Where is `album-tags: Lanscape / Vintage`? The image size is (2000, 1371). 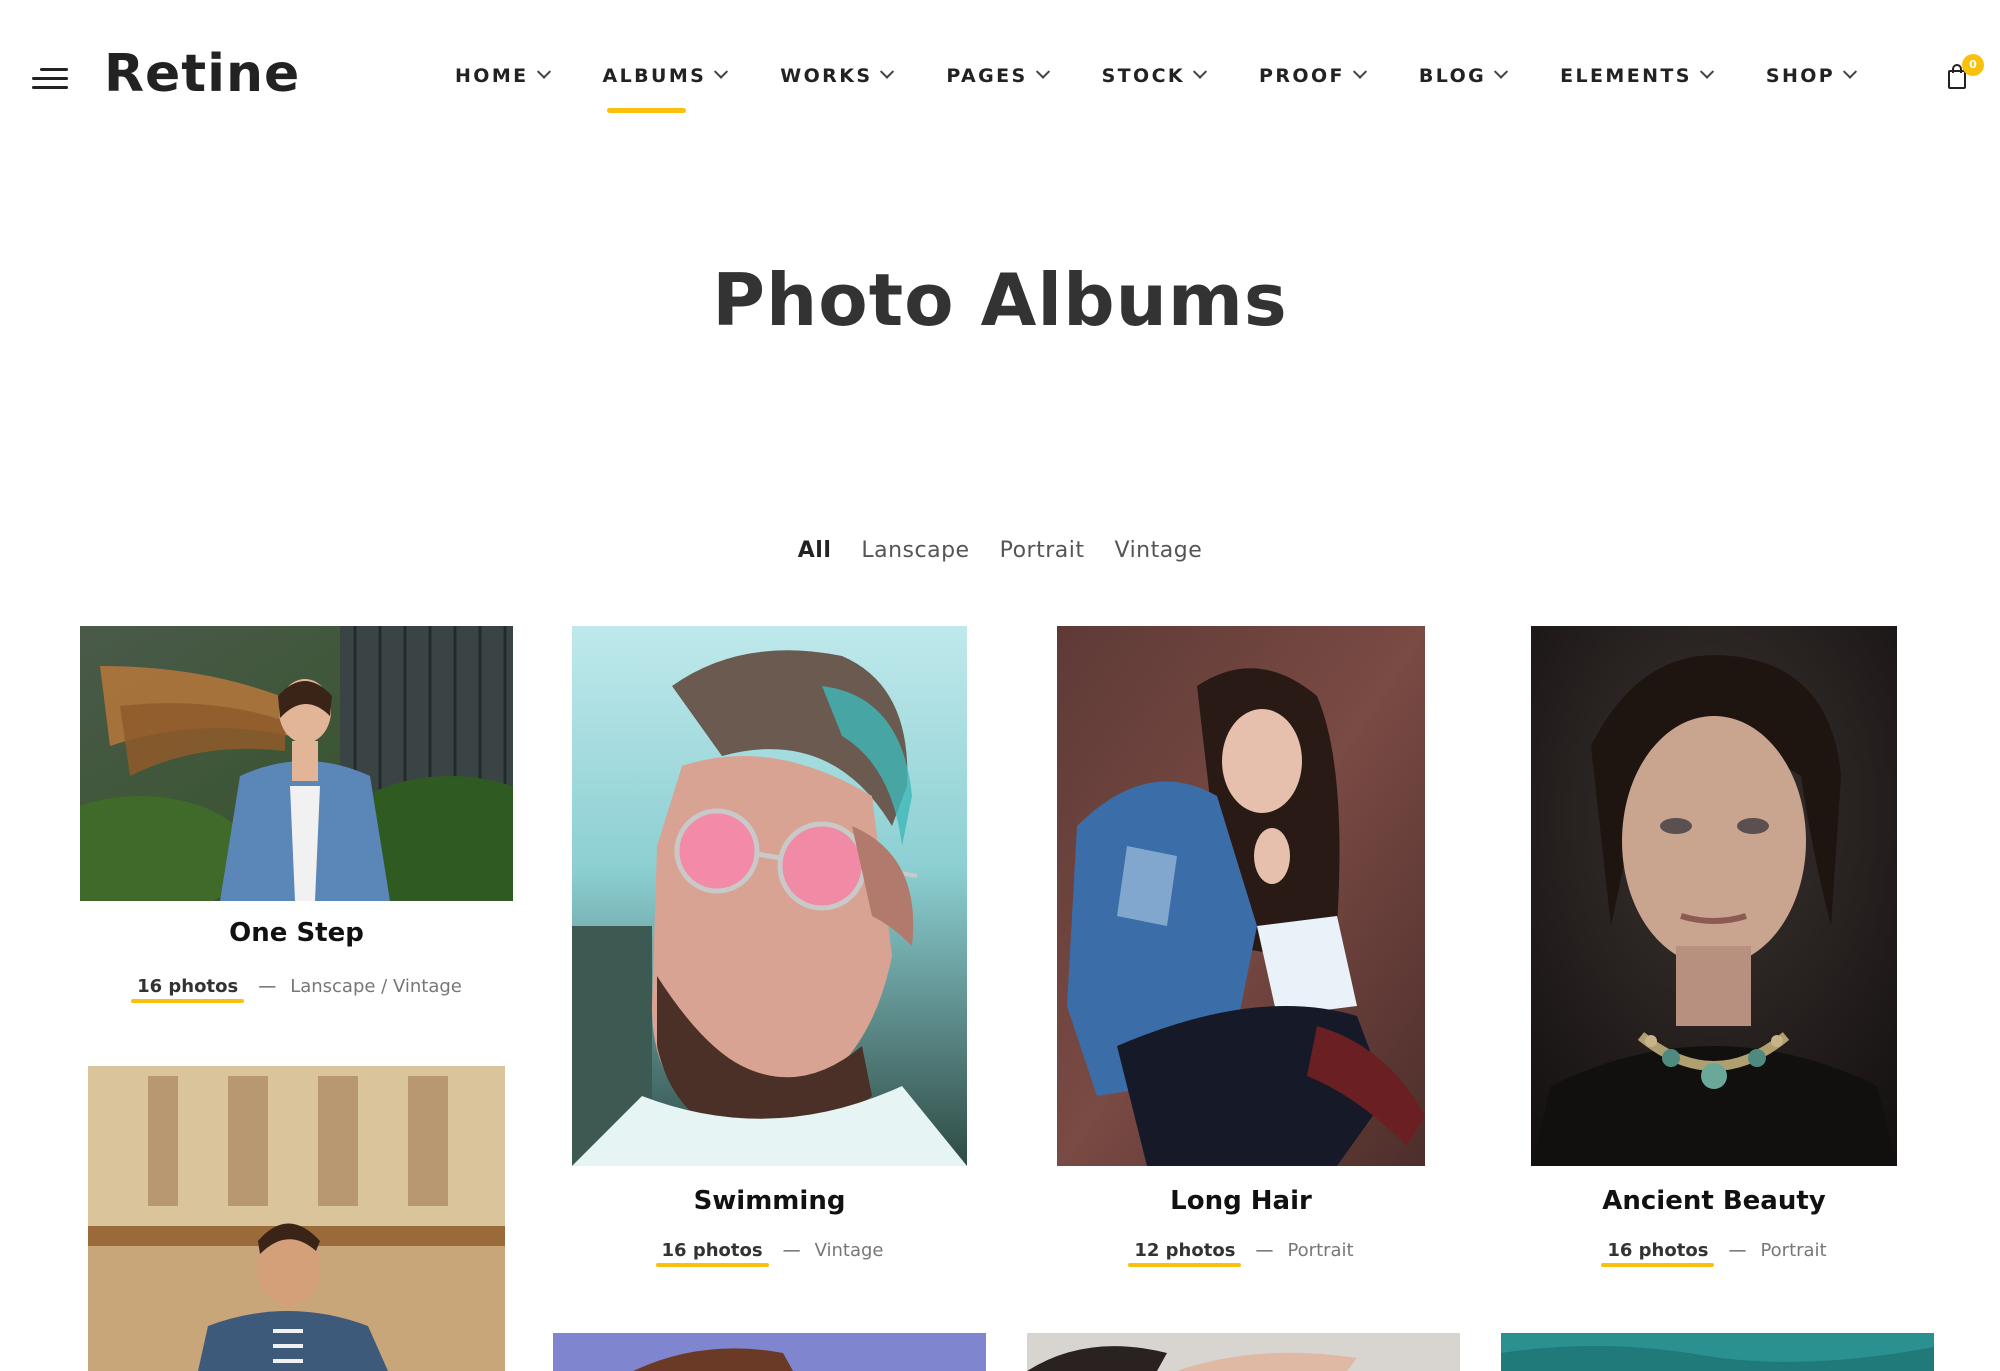
album-tags: Lanscape / Vintage is located at coordinates (376, 986).